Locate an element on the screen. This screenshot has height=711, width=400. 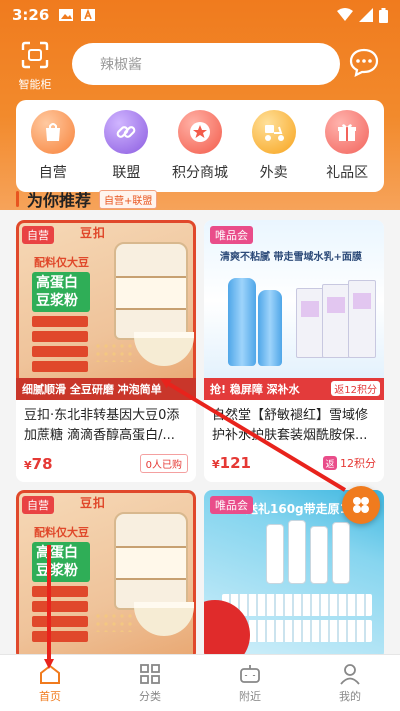
category-gifts: 礼品区 is located at coordinates (347, 146).